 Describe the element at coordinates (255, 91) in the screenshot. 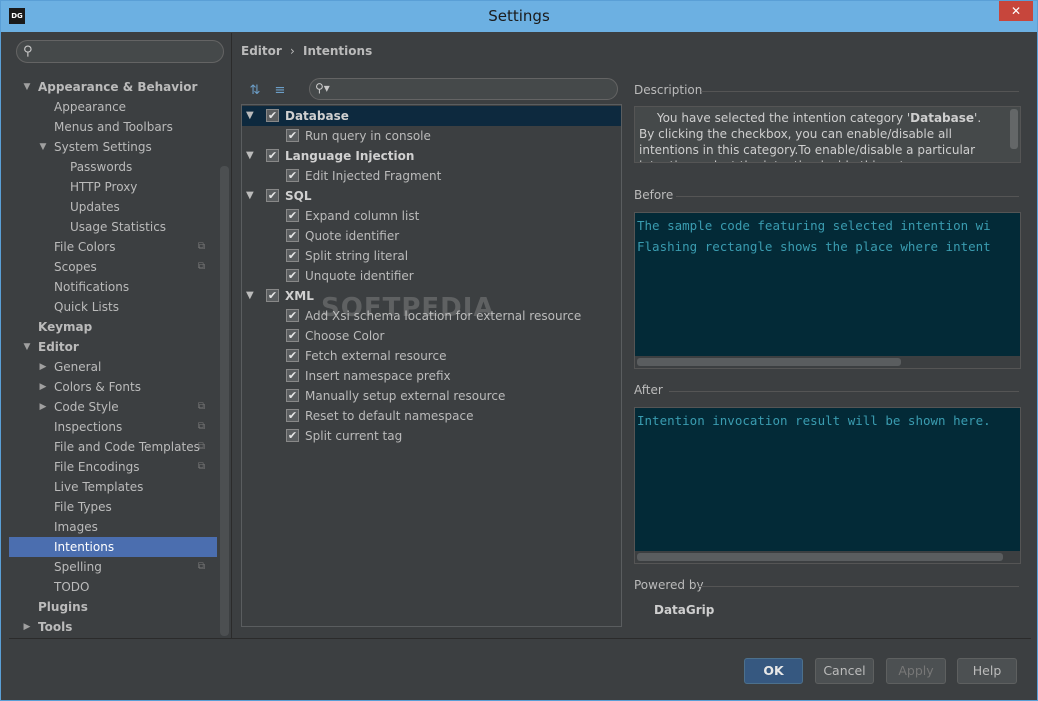

I see `expand-all-icon: ⇅` at that location.